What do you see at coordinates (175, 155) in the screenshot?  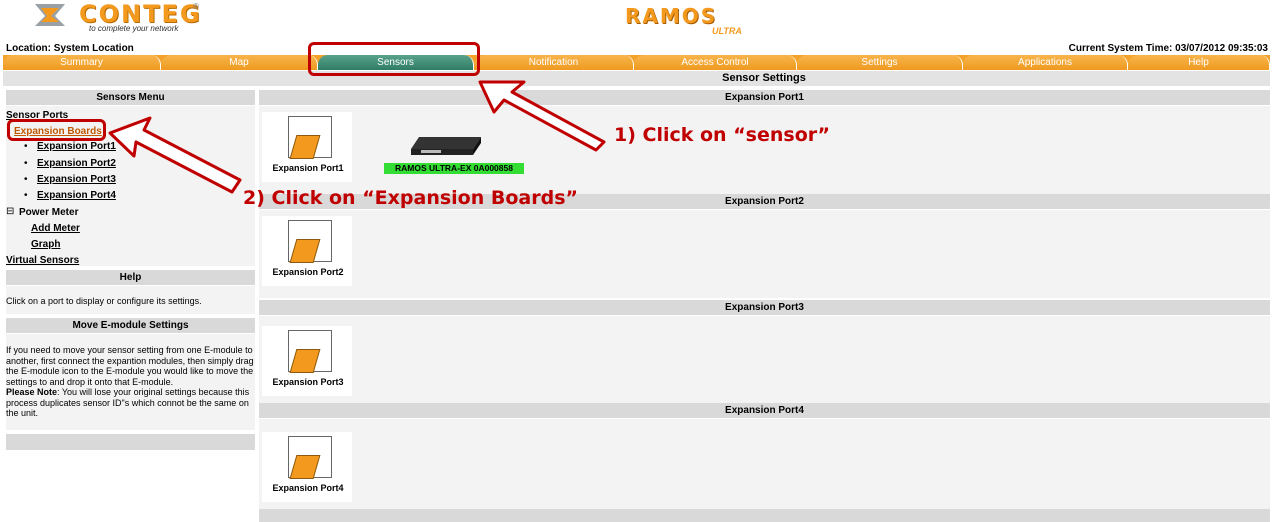 I see `arrow-to-expansion-boards-icon` at bounding box center [175, 155].